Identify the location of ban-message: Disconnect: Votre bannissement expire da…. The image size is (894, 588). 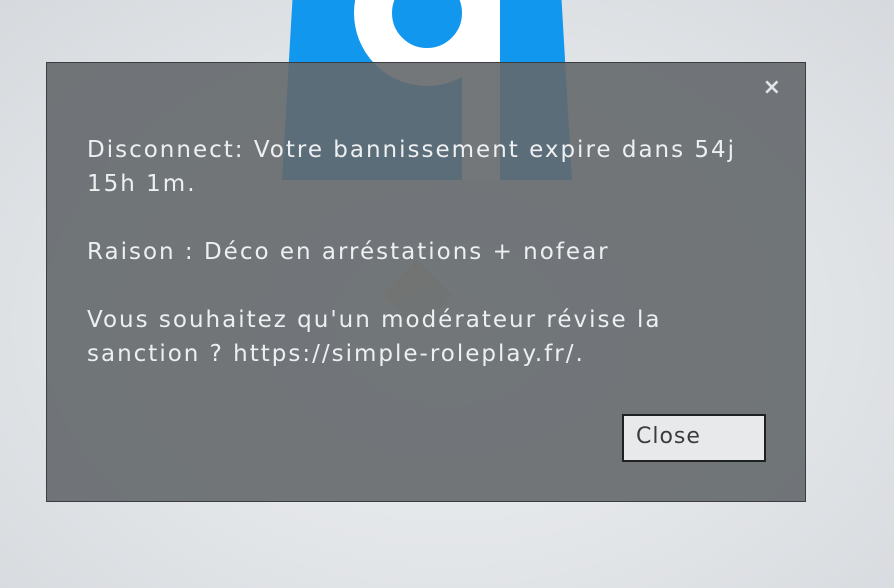
(412, 167).